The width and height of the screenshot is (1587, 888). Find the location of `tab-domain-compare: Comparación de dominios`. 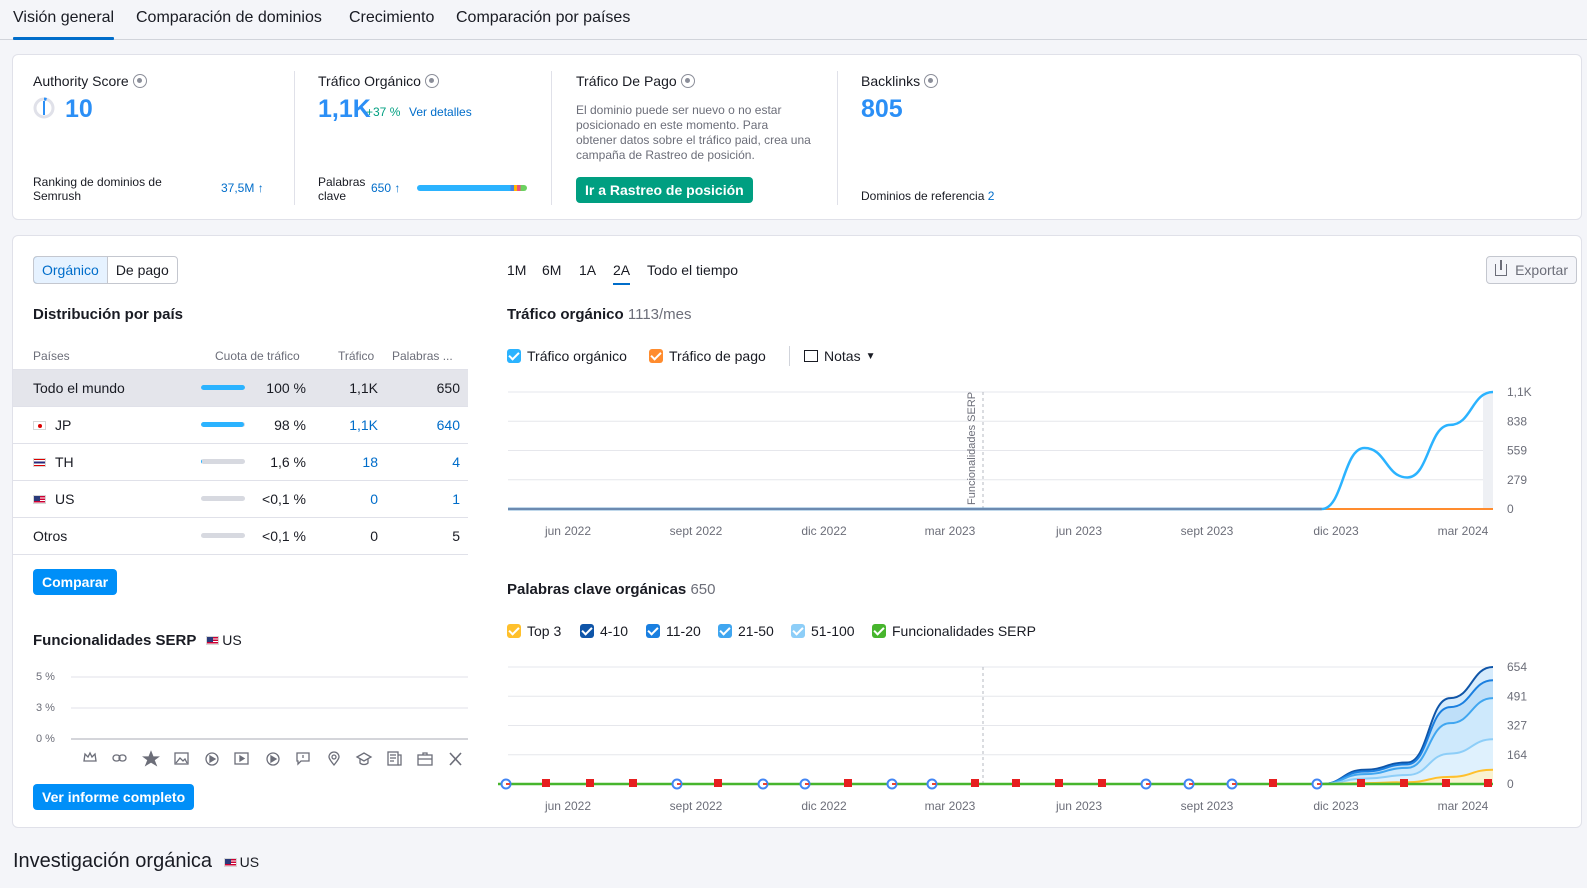

tab-domain-compare: Comparación de dominios is located at coordinates (229, 18).